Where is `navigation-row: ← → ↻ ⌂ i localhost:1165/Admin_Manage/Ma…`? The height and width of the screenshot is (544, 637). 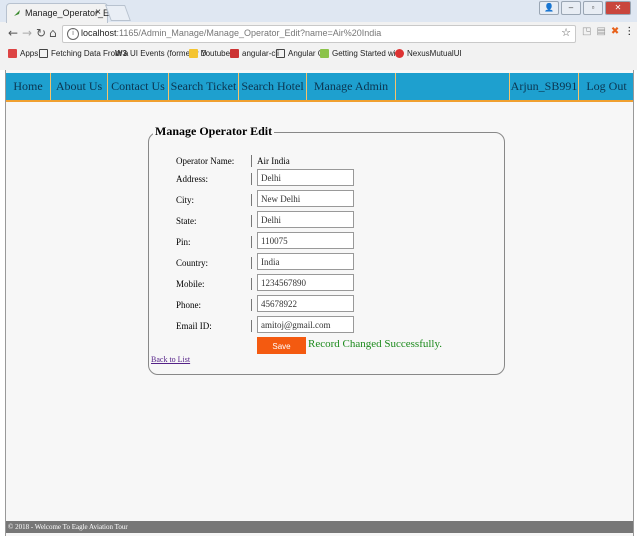
navigation-row: ← → ↻ ⌂ i localhost:1165/Admin_Manage/Ma… is located at coordinates (318, 33).